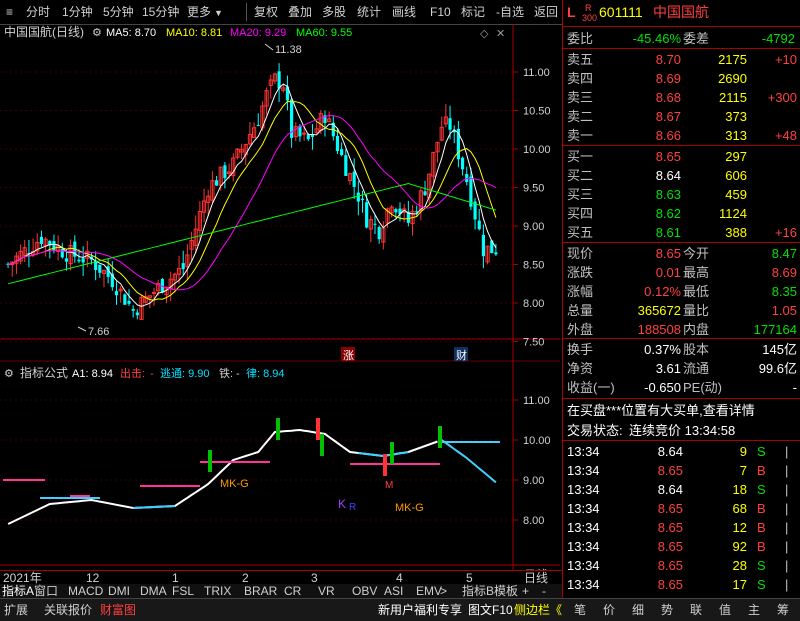 This screenshot has width=800, height=621. I want to click on indicator-tab-14: 指标B, so click(478, 591).